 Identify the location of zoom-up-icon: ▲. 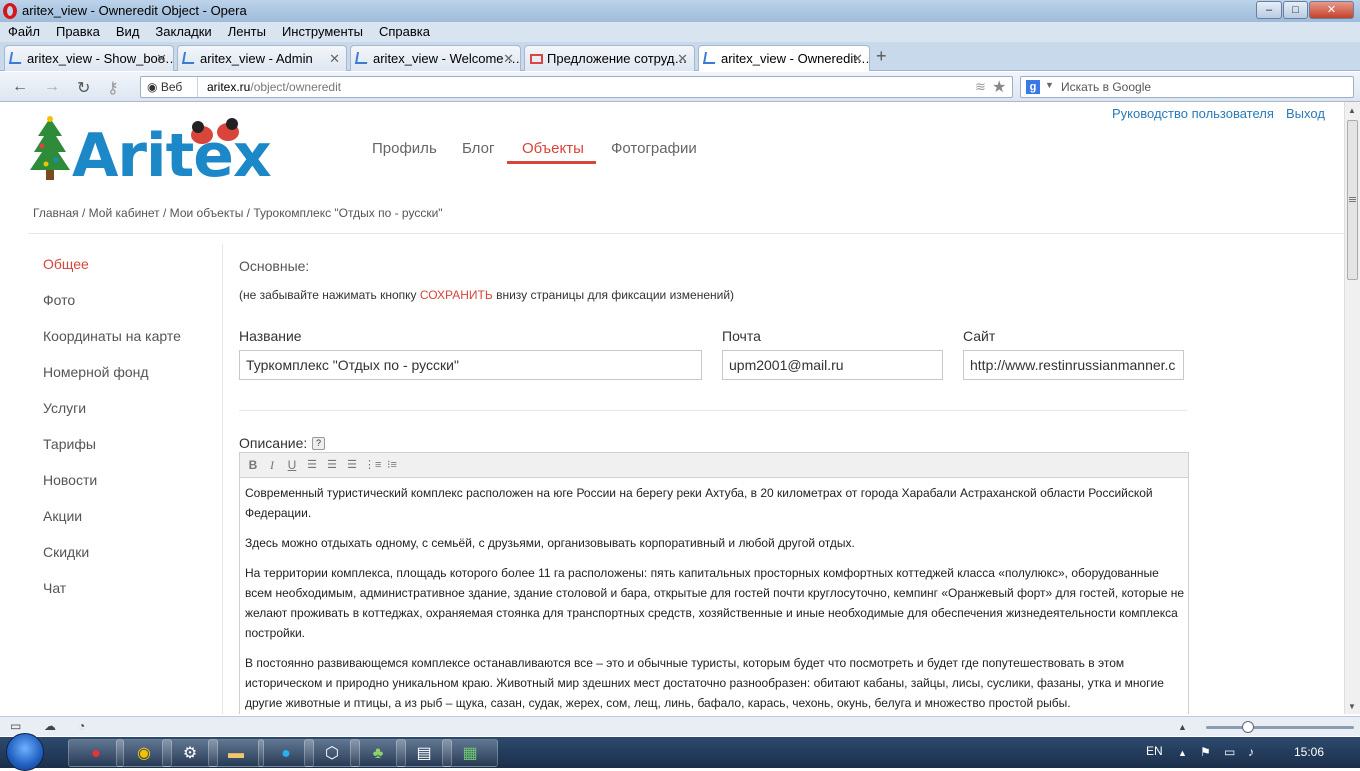
(1182, 727).